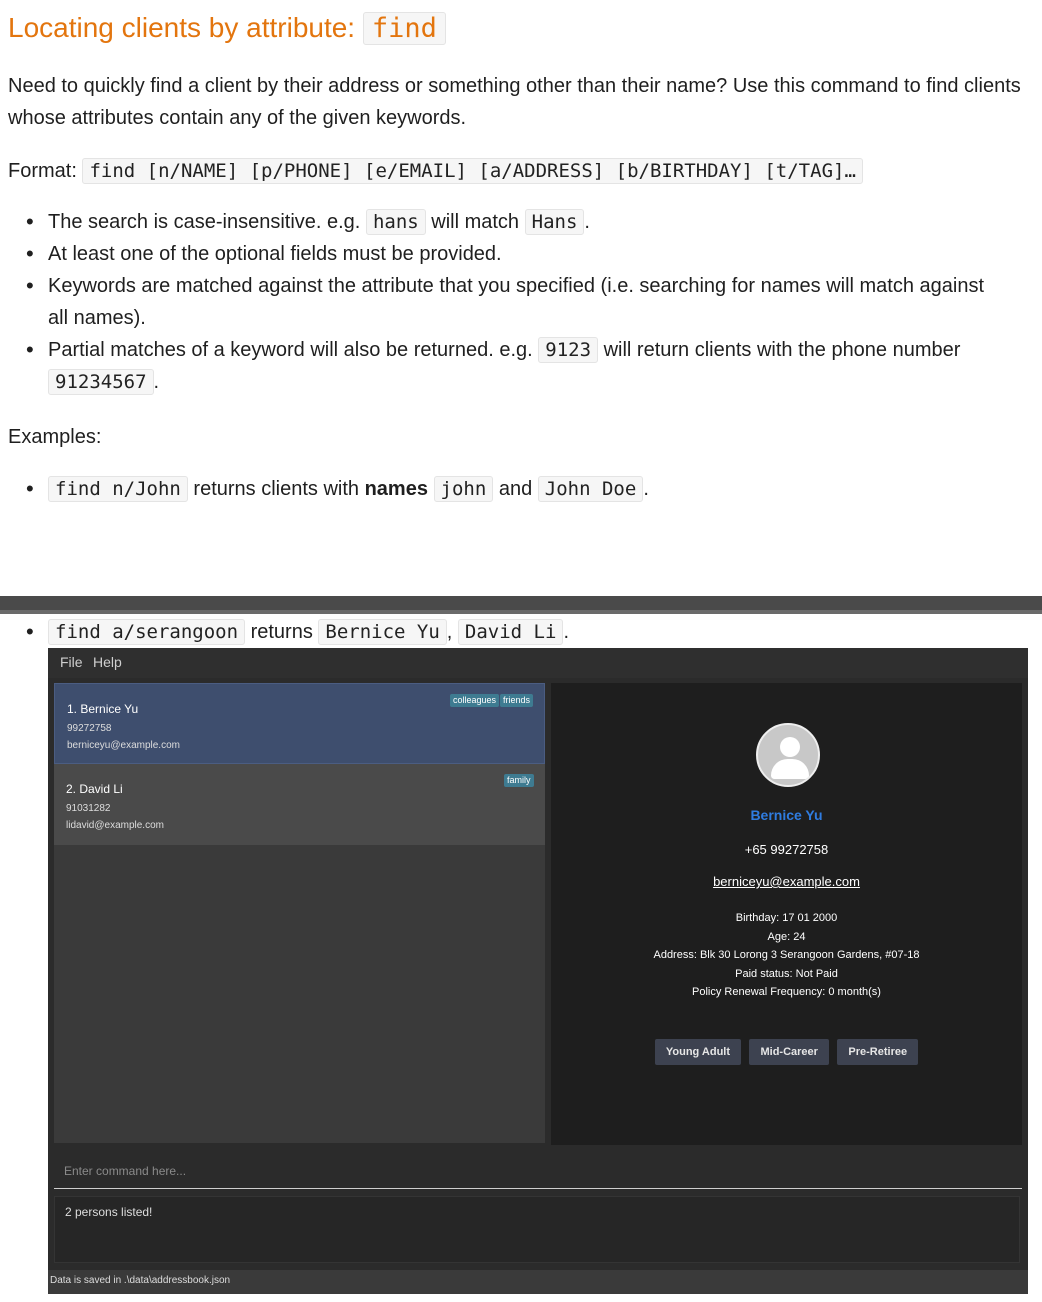 This screenshot has width=1042, height=1302. Describe the element at coordinates (786, 992) in the screenshot. I see `detail-renewal: Policy Renewal Frequency: 0 month(s)` at that location.